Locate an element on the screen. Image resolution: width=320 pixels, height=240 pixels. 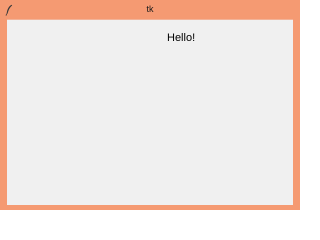
title-bar: tk is located at coordinates (150, 9).